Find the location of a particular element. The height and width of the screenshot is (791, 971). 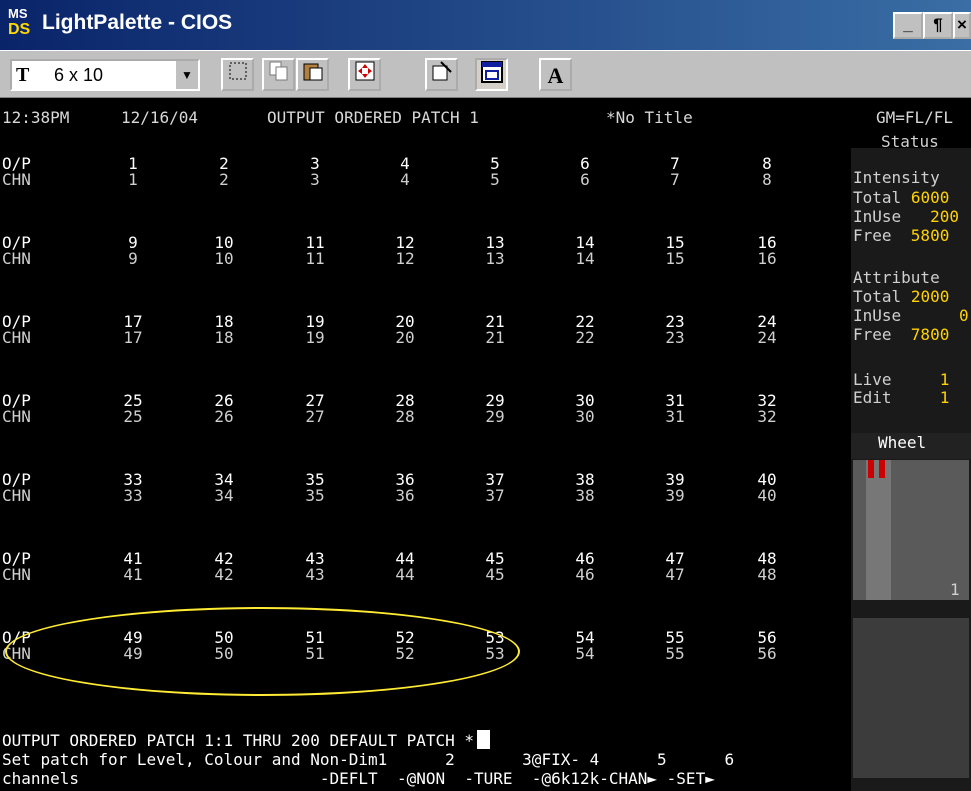

channel-number: 17 is located at coordinates (133, 337).